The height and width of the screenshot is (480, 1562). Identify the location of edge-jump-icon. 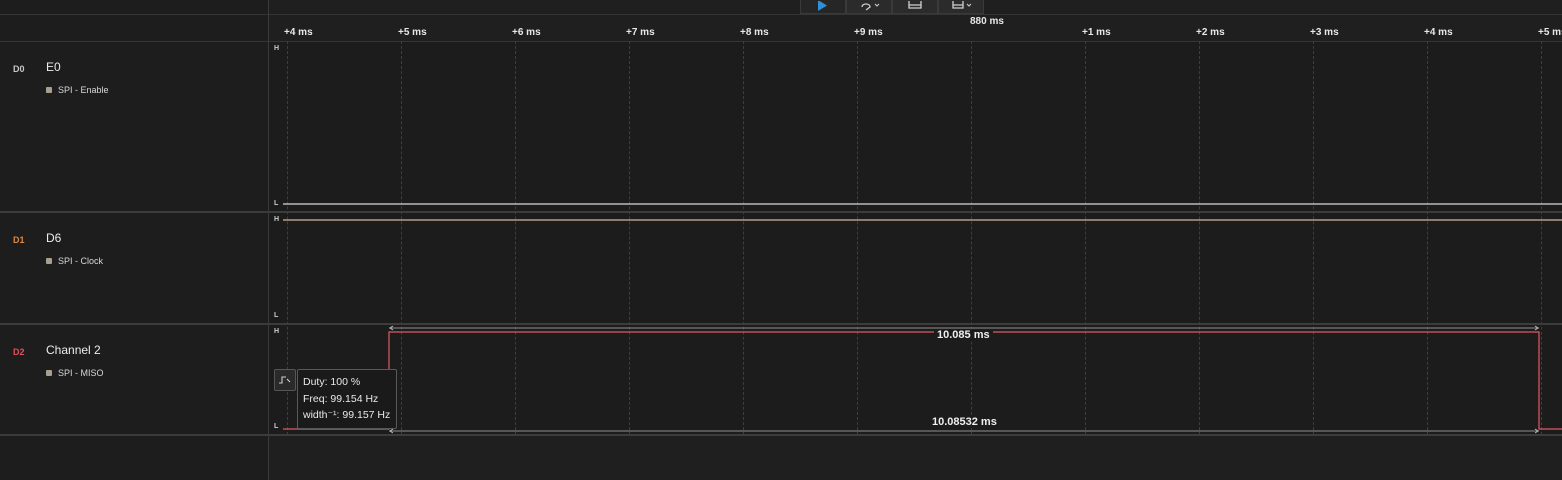
(285, 380).